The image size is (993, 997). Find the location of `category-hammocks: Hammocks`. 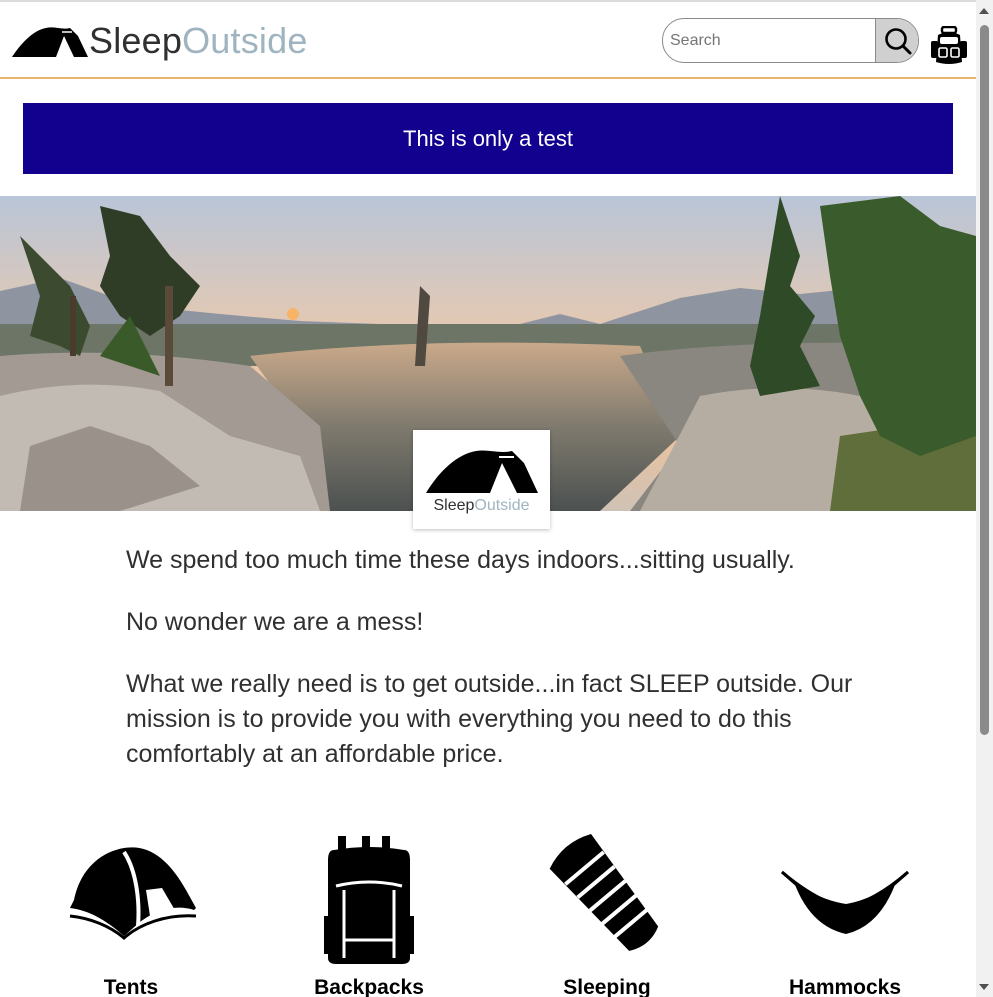

category-hammocks: Hammocks is located at coordinates (845, 913).